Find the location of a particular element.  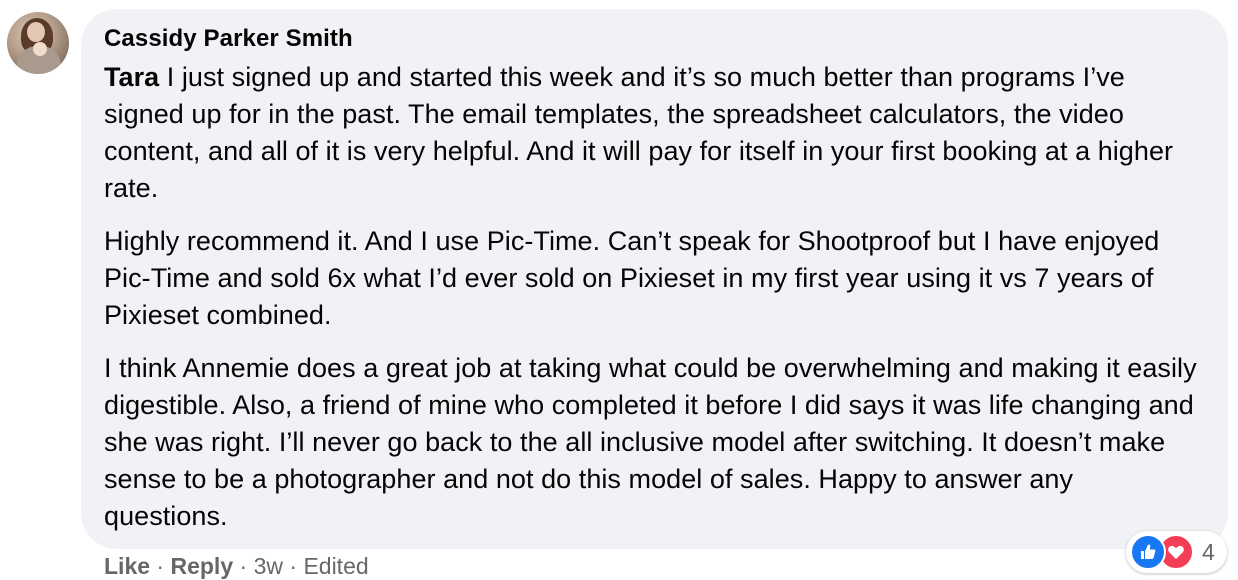

like-icon is located at coordinates (1148, 552).